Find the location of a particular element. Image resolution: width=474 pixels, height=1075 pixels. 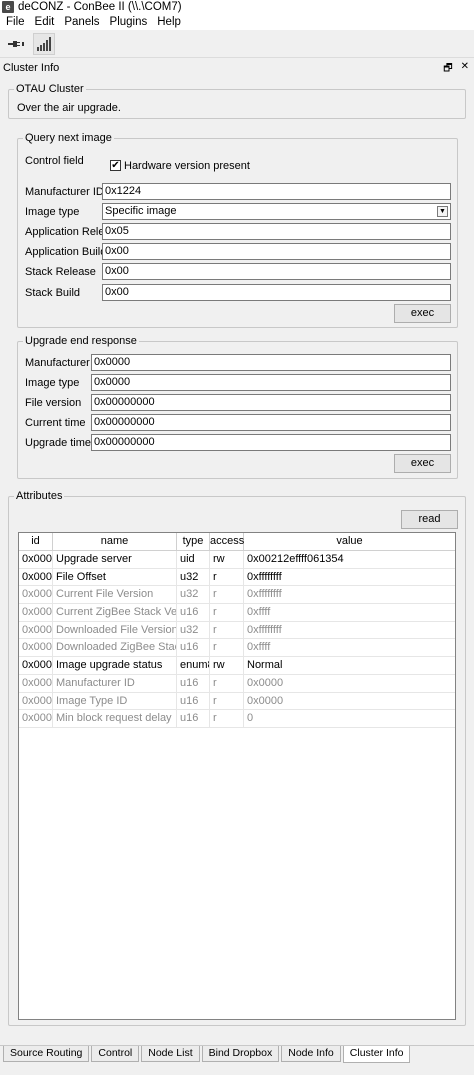

q-app-release-input: 0x05 is located at coordinates (276, 231).